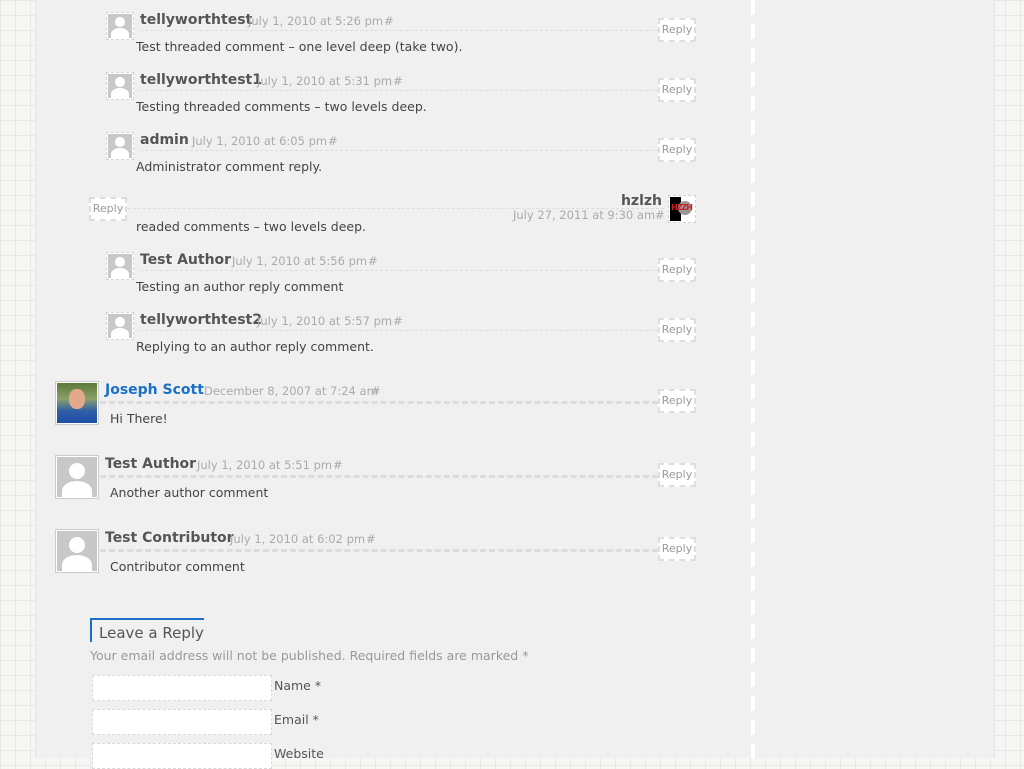 Image resolution: width=1024 pixels, height=769 pixels. What do you see at coordinates (315, 21) in the screenshot?
I see `comment-date: July 1, 2010 at 5:26 pm` at bounding box center [315, 21].